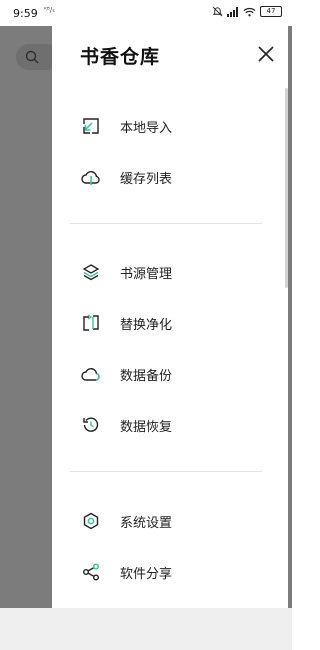  I want to click on status-time: 9:59, so click(25, 13).